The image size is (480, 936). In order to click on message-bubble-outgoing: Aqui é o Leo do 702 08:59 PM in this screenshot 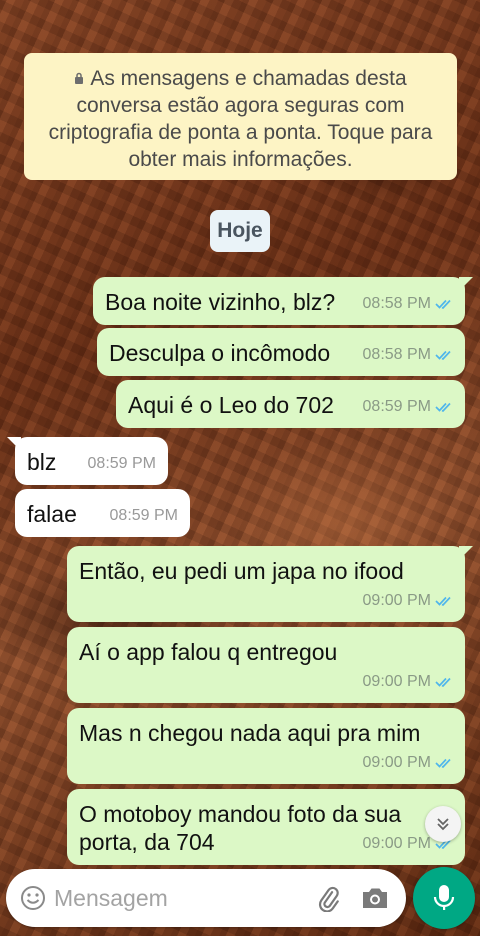, I will do `click(290, 404)`.